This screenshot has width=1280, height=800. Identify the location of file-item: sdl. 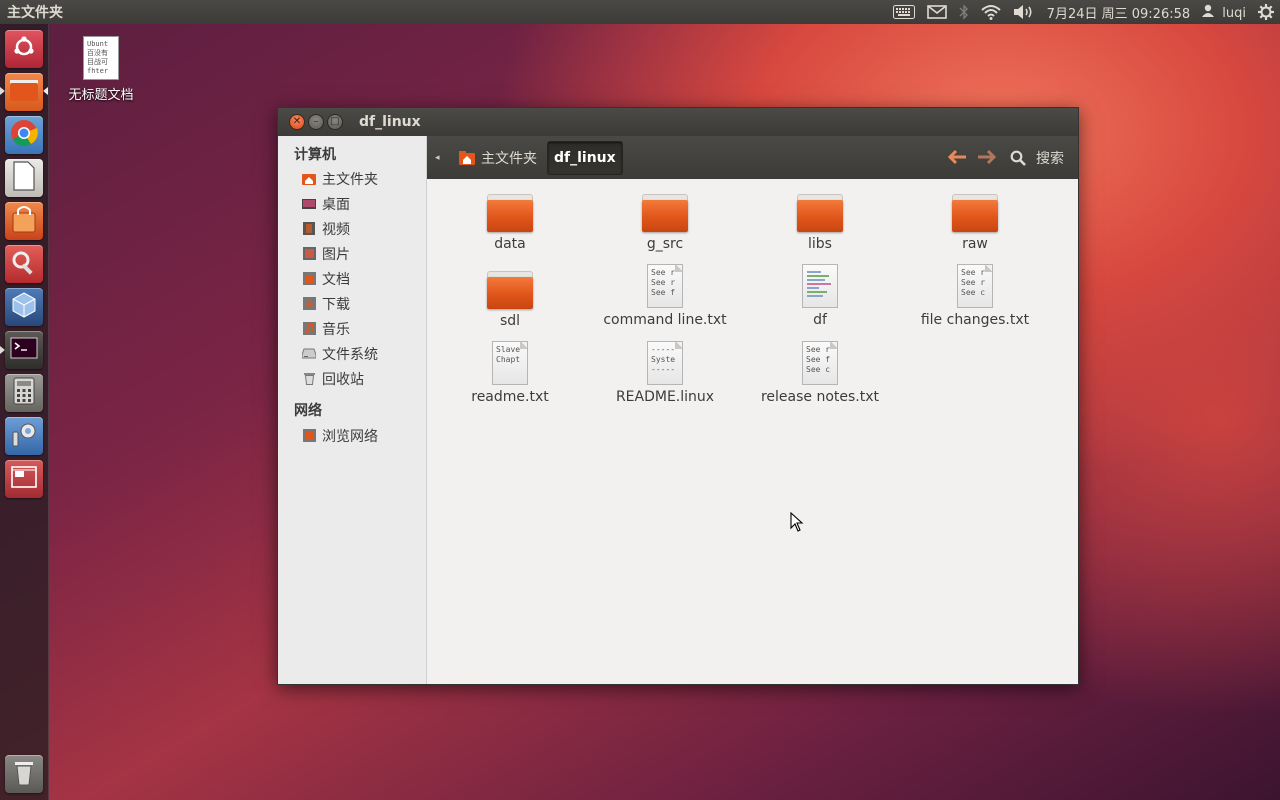
(510, 300).